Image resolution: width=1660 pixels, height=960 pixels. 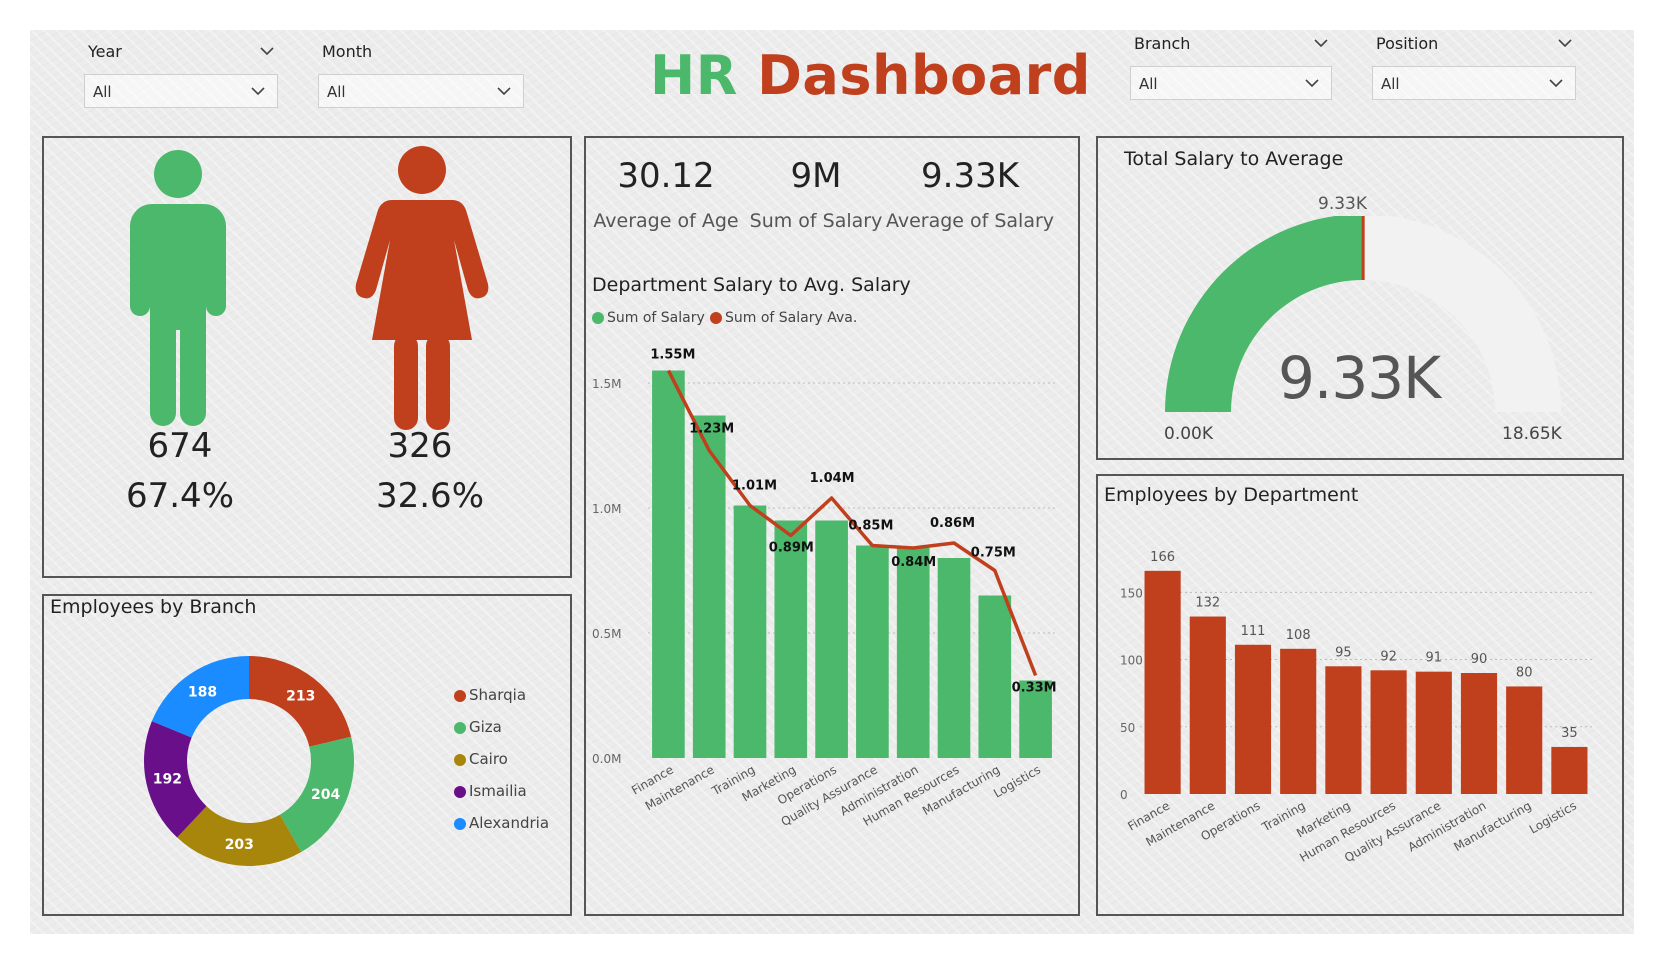 I want to click on legend-item-alexandria: Alexandria, so click(x=501, y=823).